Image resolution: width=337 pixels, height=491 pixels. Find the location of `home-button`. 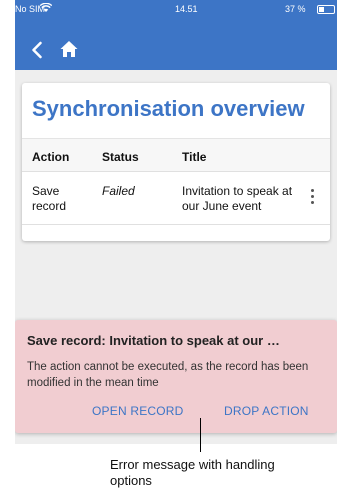

home-button is located at coordinates (69, 49).